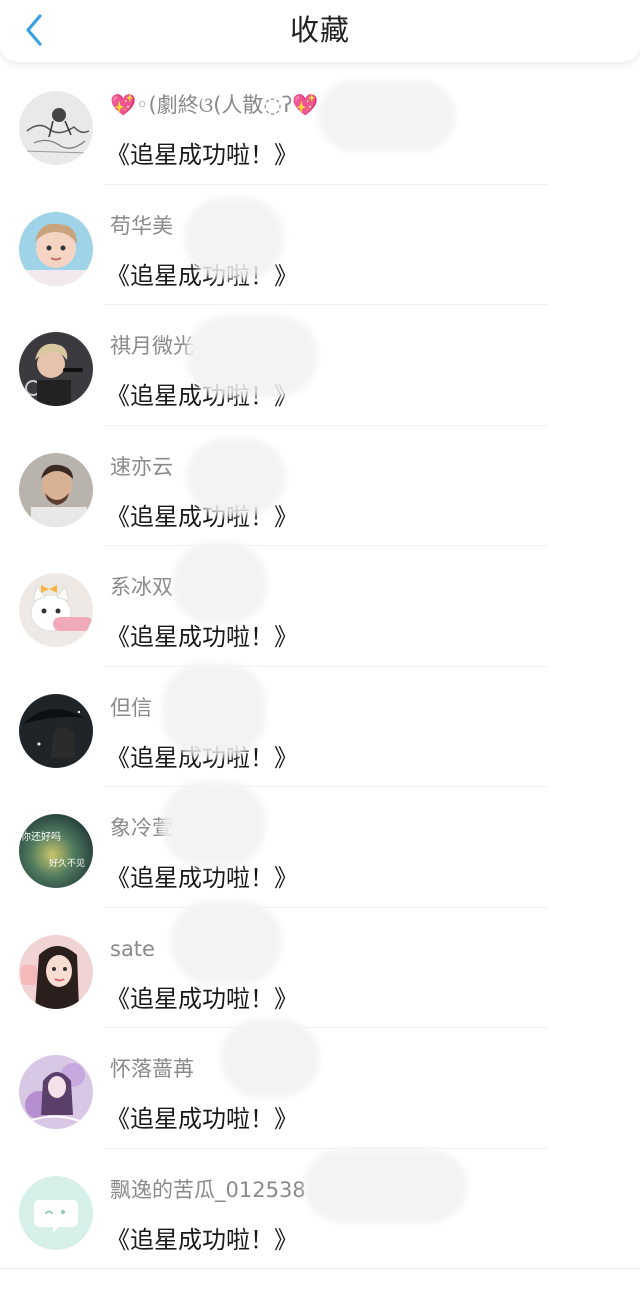 The height and width of the screenshot is (1291, 640). I want to click on chat-bubble-icon, so click(56, 1212).